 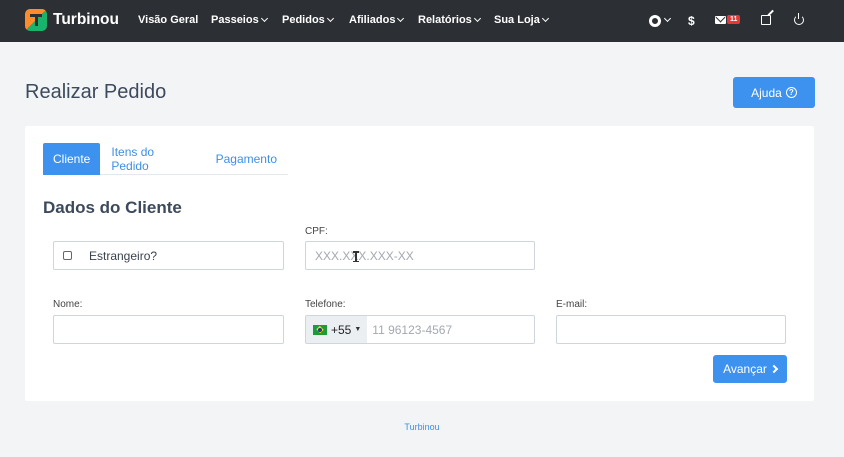 I want to click on help-button: Ajuda ?, so click(x=774, y=92).